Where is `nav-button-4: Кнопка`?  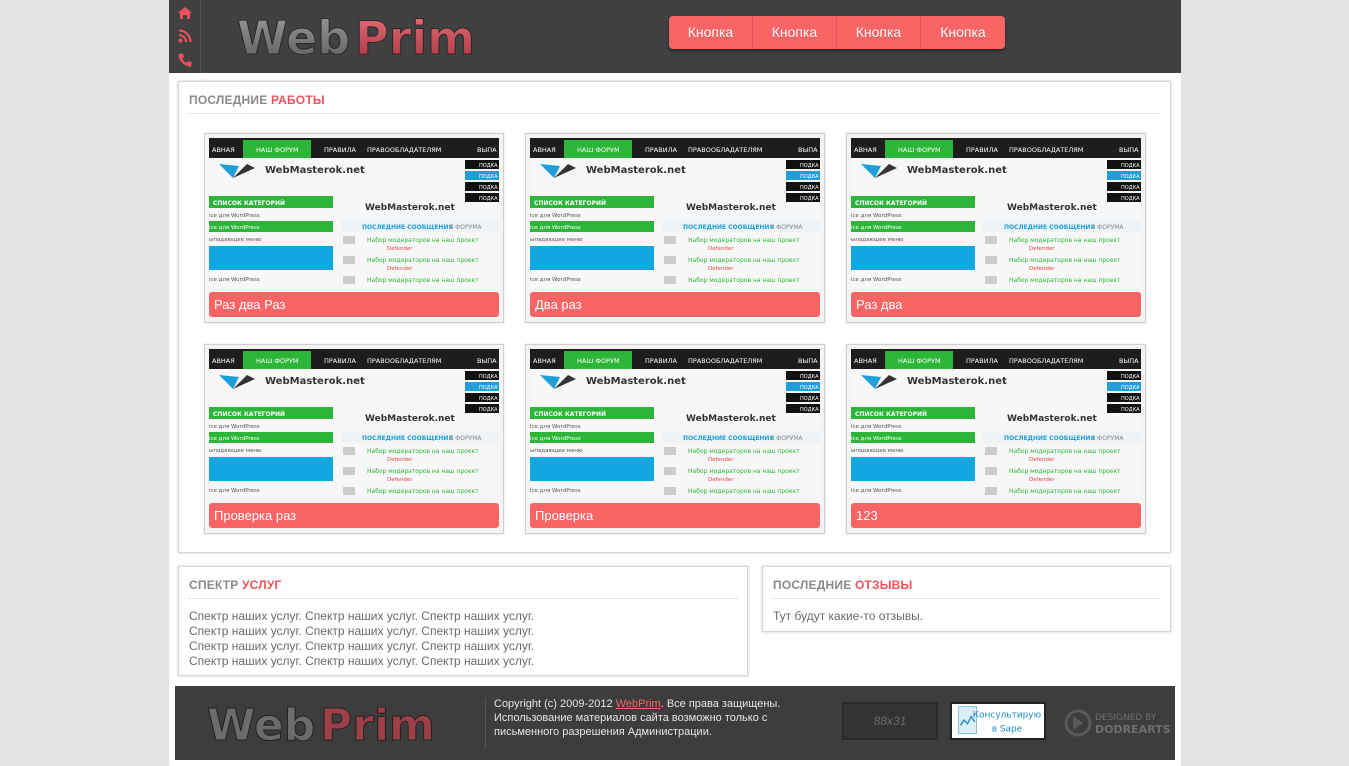
nav-button-4: Кнопка is located at coordinates (963, 32).